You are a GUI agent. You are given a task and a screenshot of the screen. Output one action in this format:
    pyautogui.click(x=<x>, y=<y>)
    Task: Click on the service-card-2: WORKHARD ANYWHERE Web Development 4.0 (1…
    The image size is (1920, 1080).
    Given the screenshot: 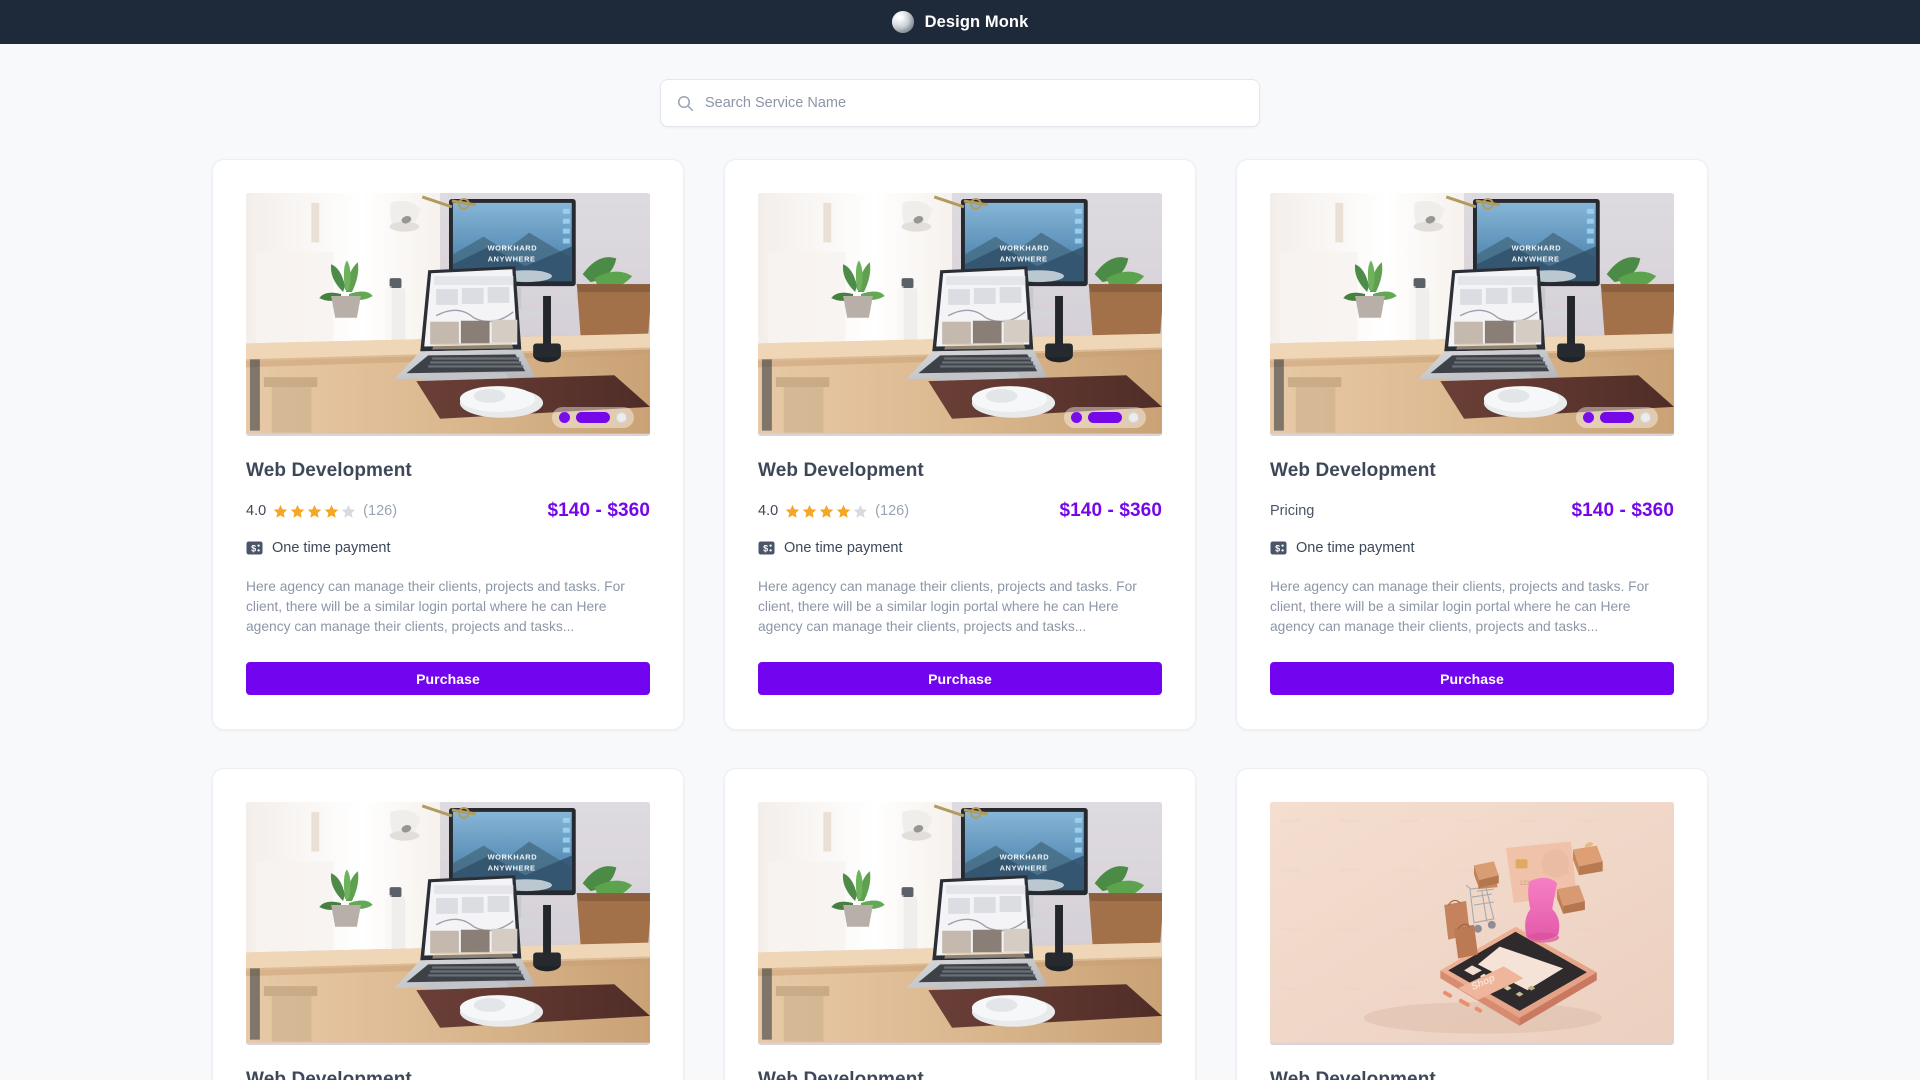 What is the action you would take?
    pyautogui.click(x=960, y=444)
    